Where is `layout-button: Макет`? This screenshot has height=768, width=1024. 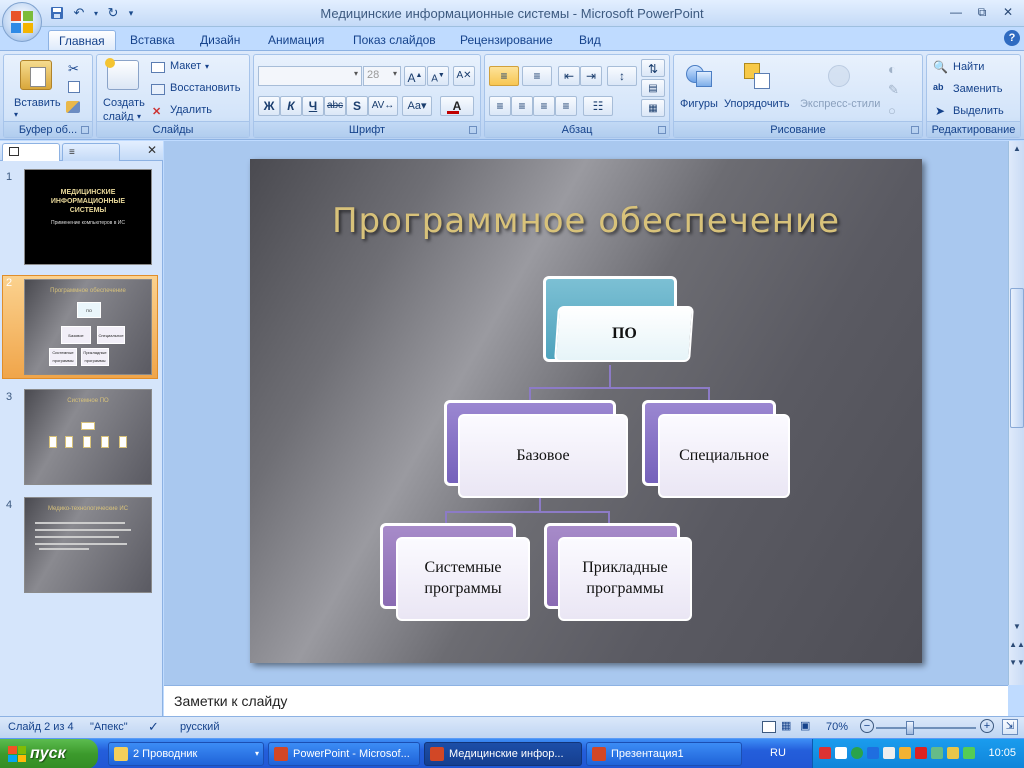
layout-button: Макет is located at coordinates (185, 66).